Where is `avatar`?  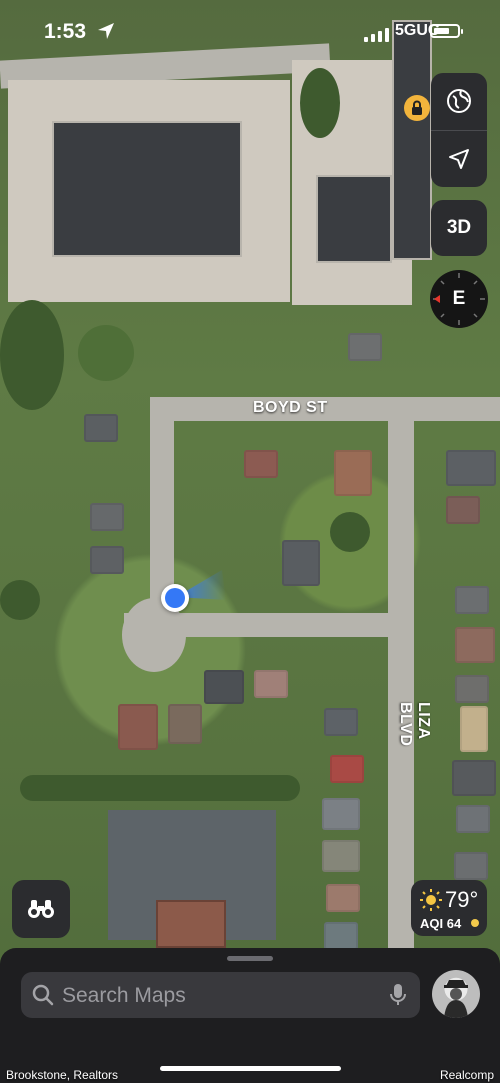
avatar is located at coordinates (456, 994).